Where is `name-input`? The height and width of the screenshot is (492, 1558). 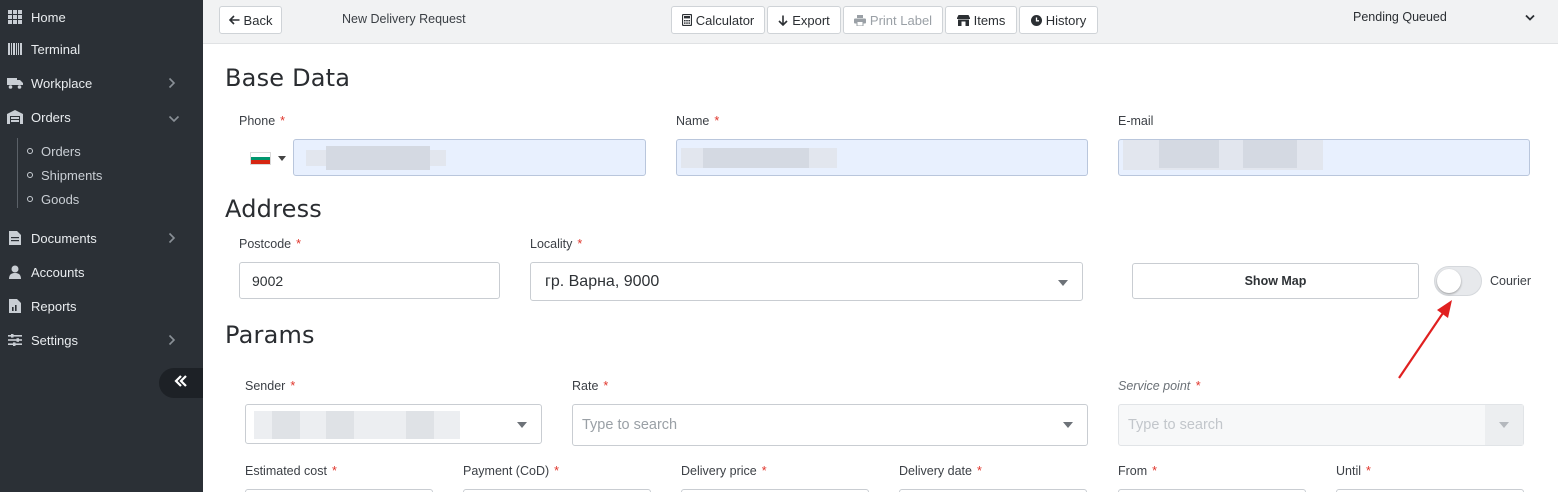
name-input is located at coordinates (882, 157).